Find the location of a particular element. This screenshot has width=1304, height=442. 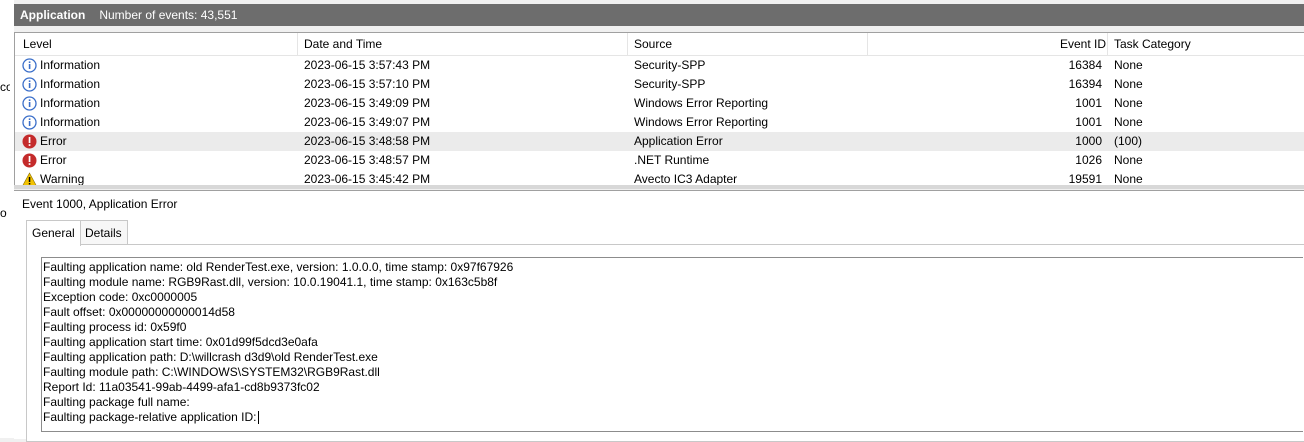

column-date-time: Date and Time is located at coordinates (343, 44).